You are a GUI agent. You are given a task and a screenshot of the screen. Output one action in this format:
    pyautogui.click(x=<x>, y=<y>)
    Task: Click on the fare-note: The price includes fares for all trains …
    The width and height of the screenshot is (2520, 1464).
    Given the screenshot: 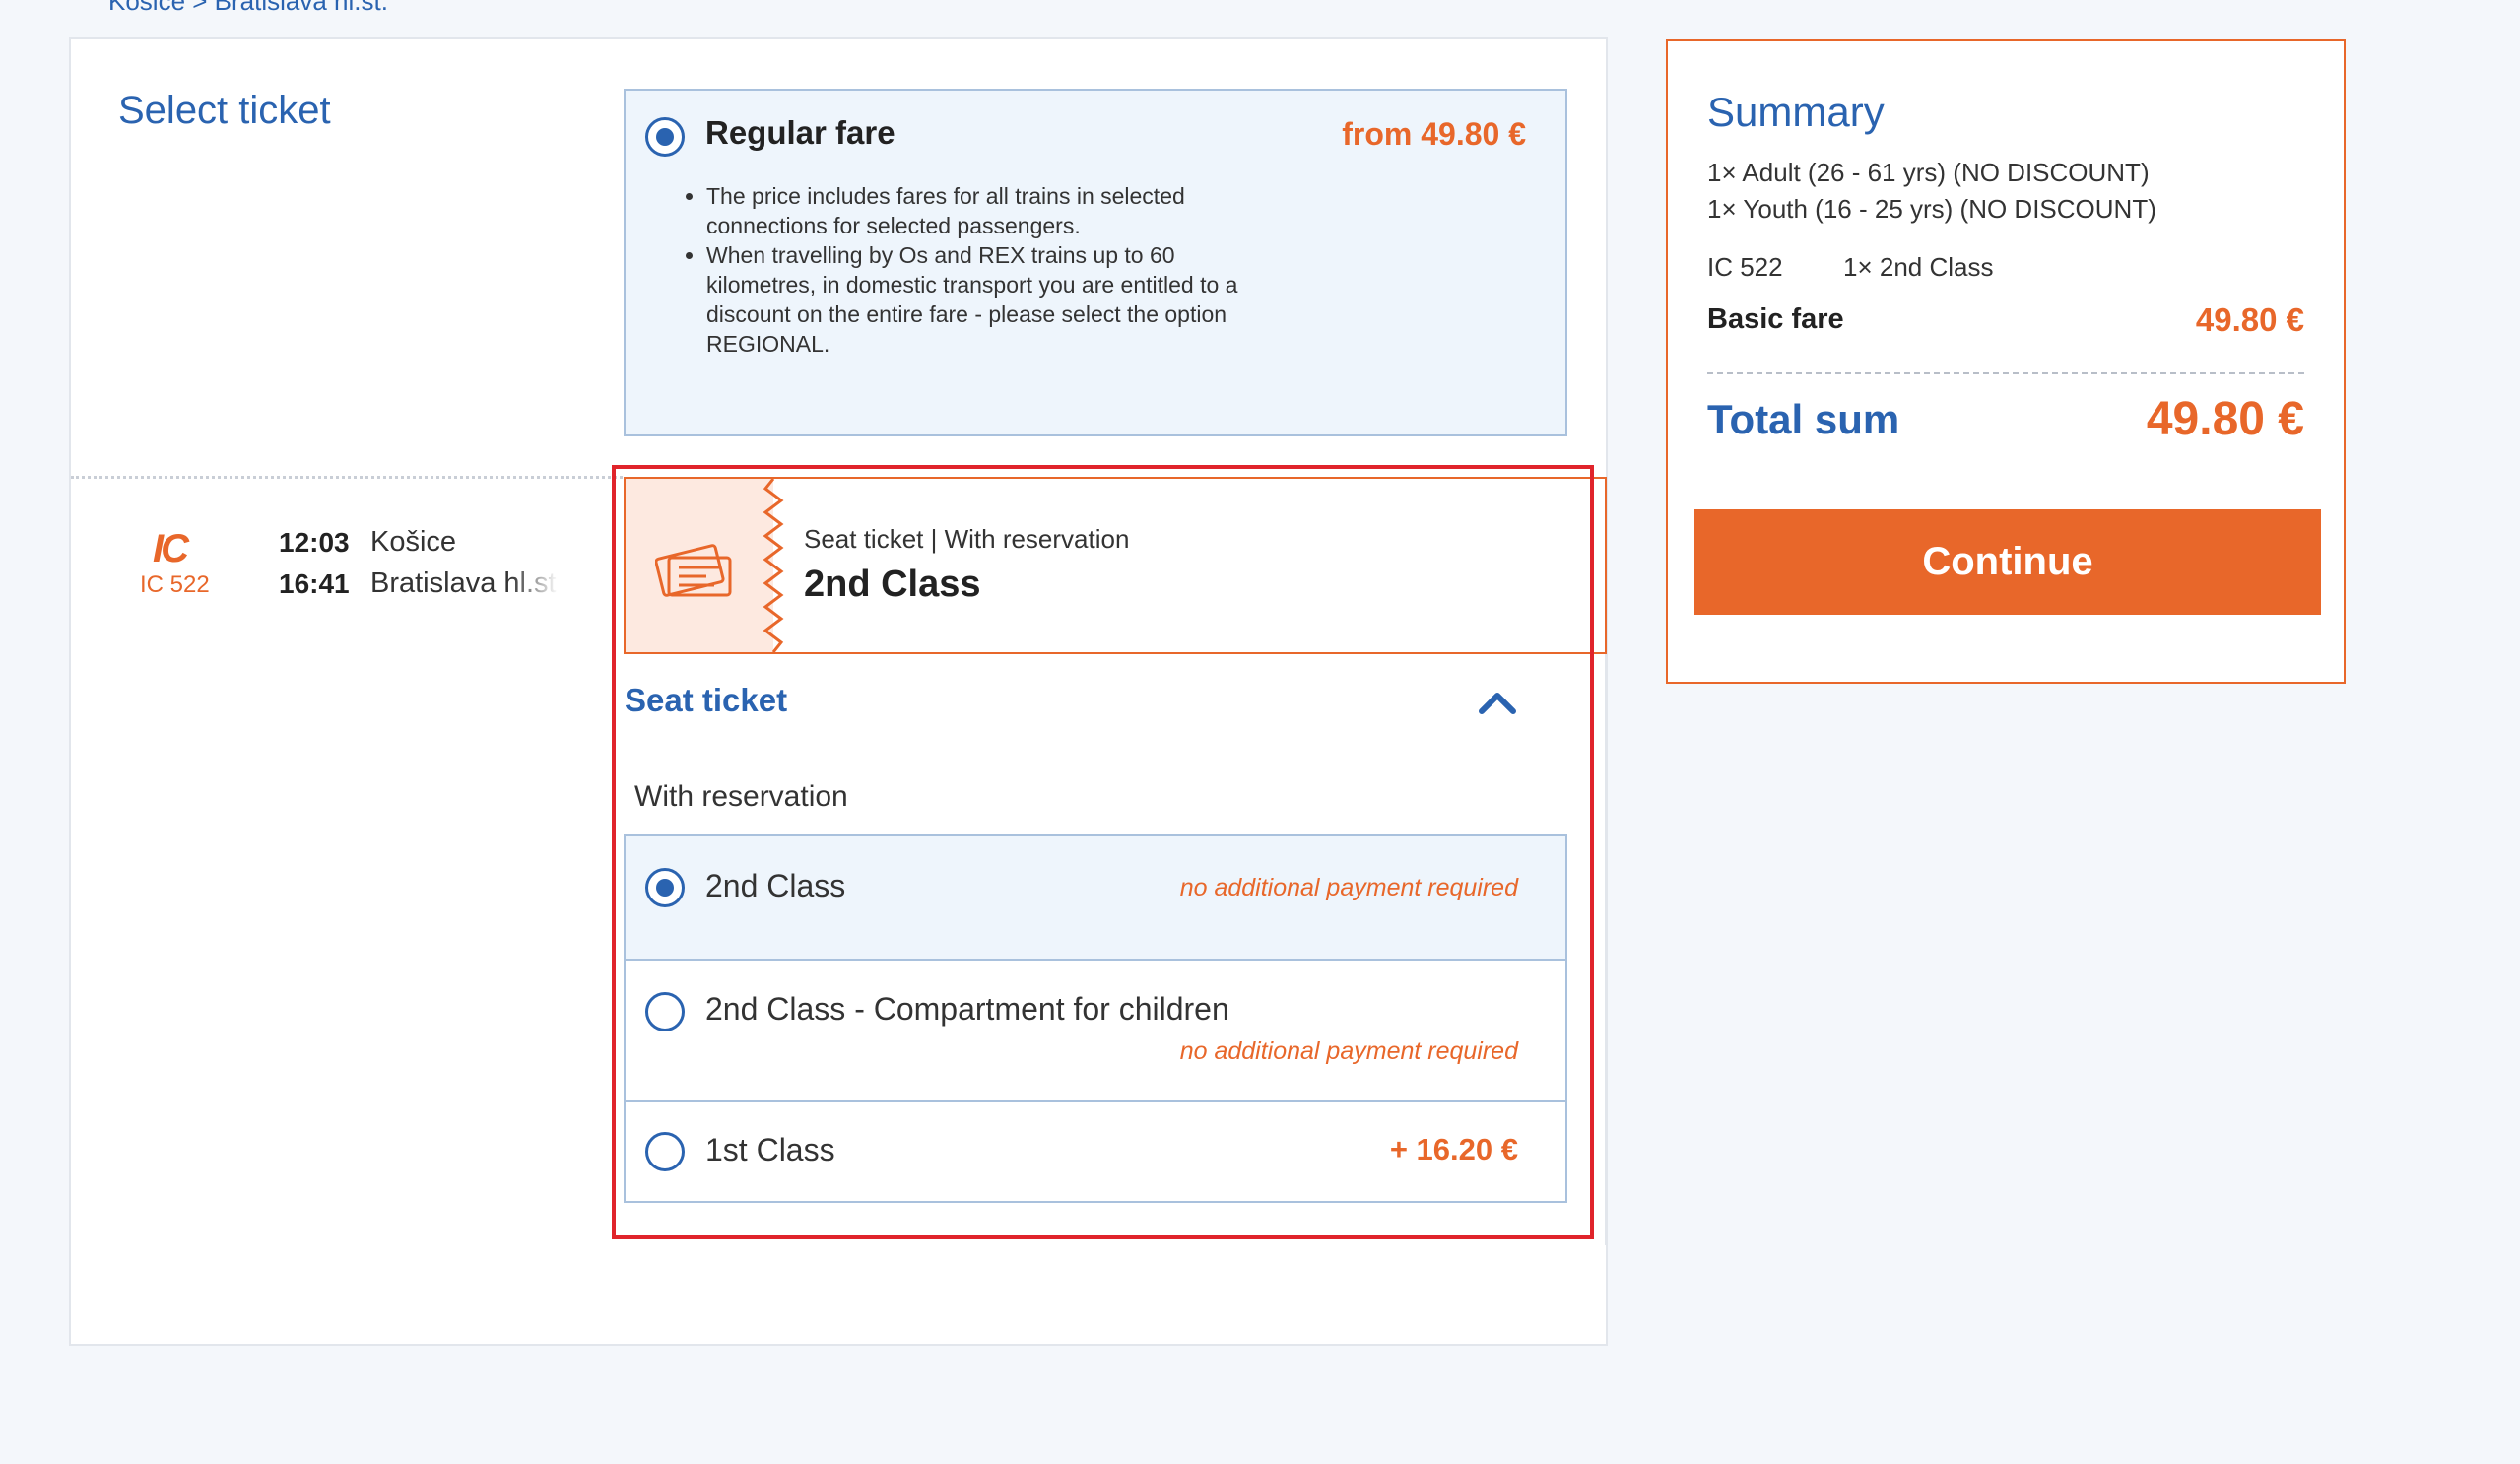 What is the action you would take?
    pyautogui.click(x=997, y=210)
    